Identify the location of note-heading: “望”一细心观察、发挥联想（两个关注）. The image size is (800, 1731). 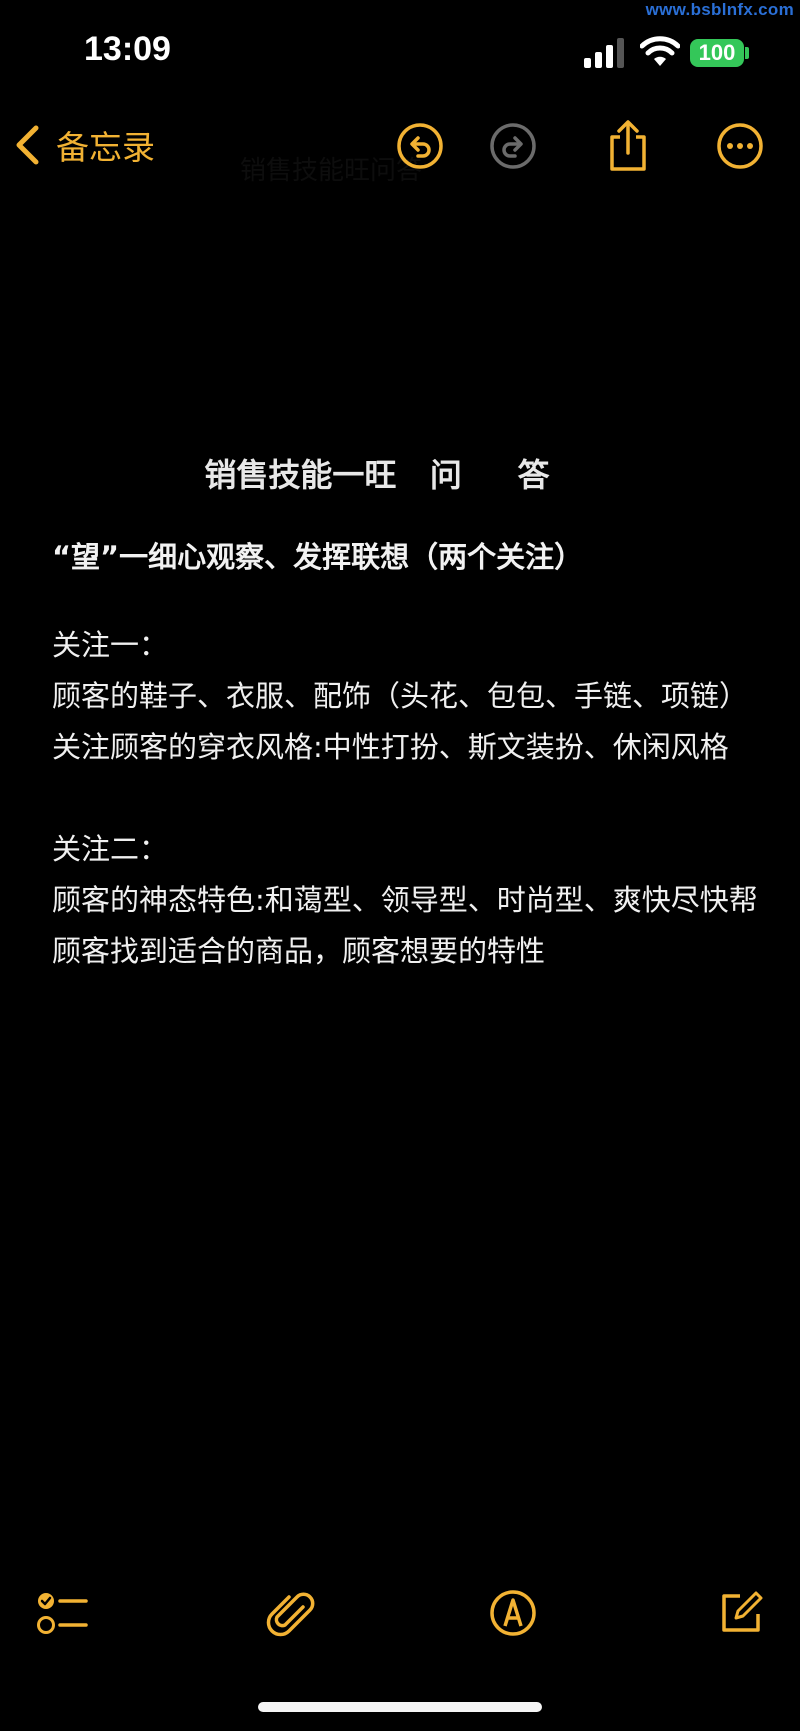
(318, 557).